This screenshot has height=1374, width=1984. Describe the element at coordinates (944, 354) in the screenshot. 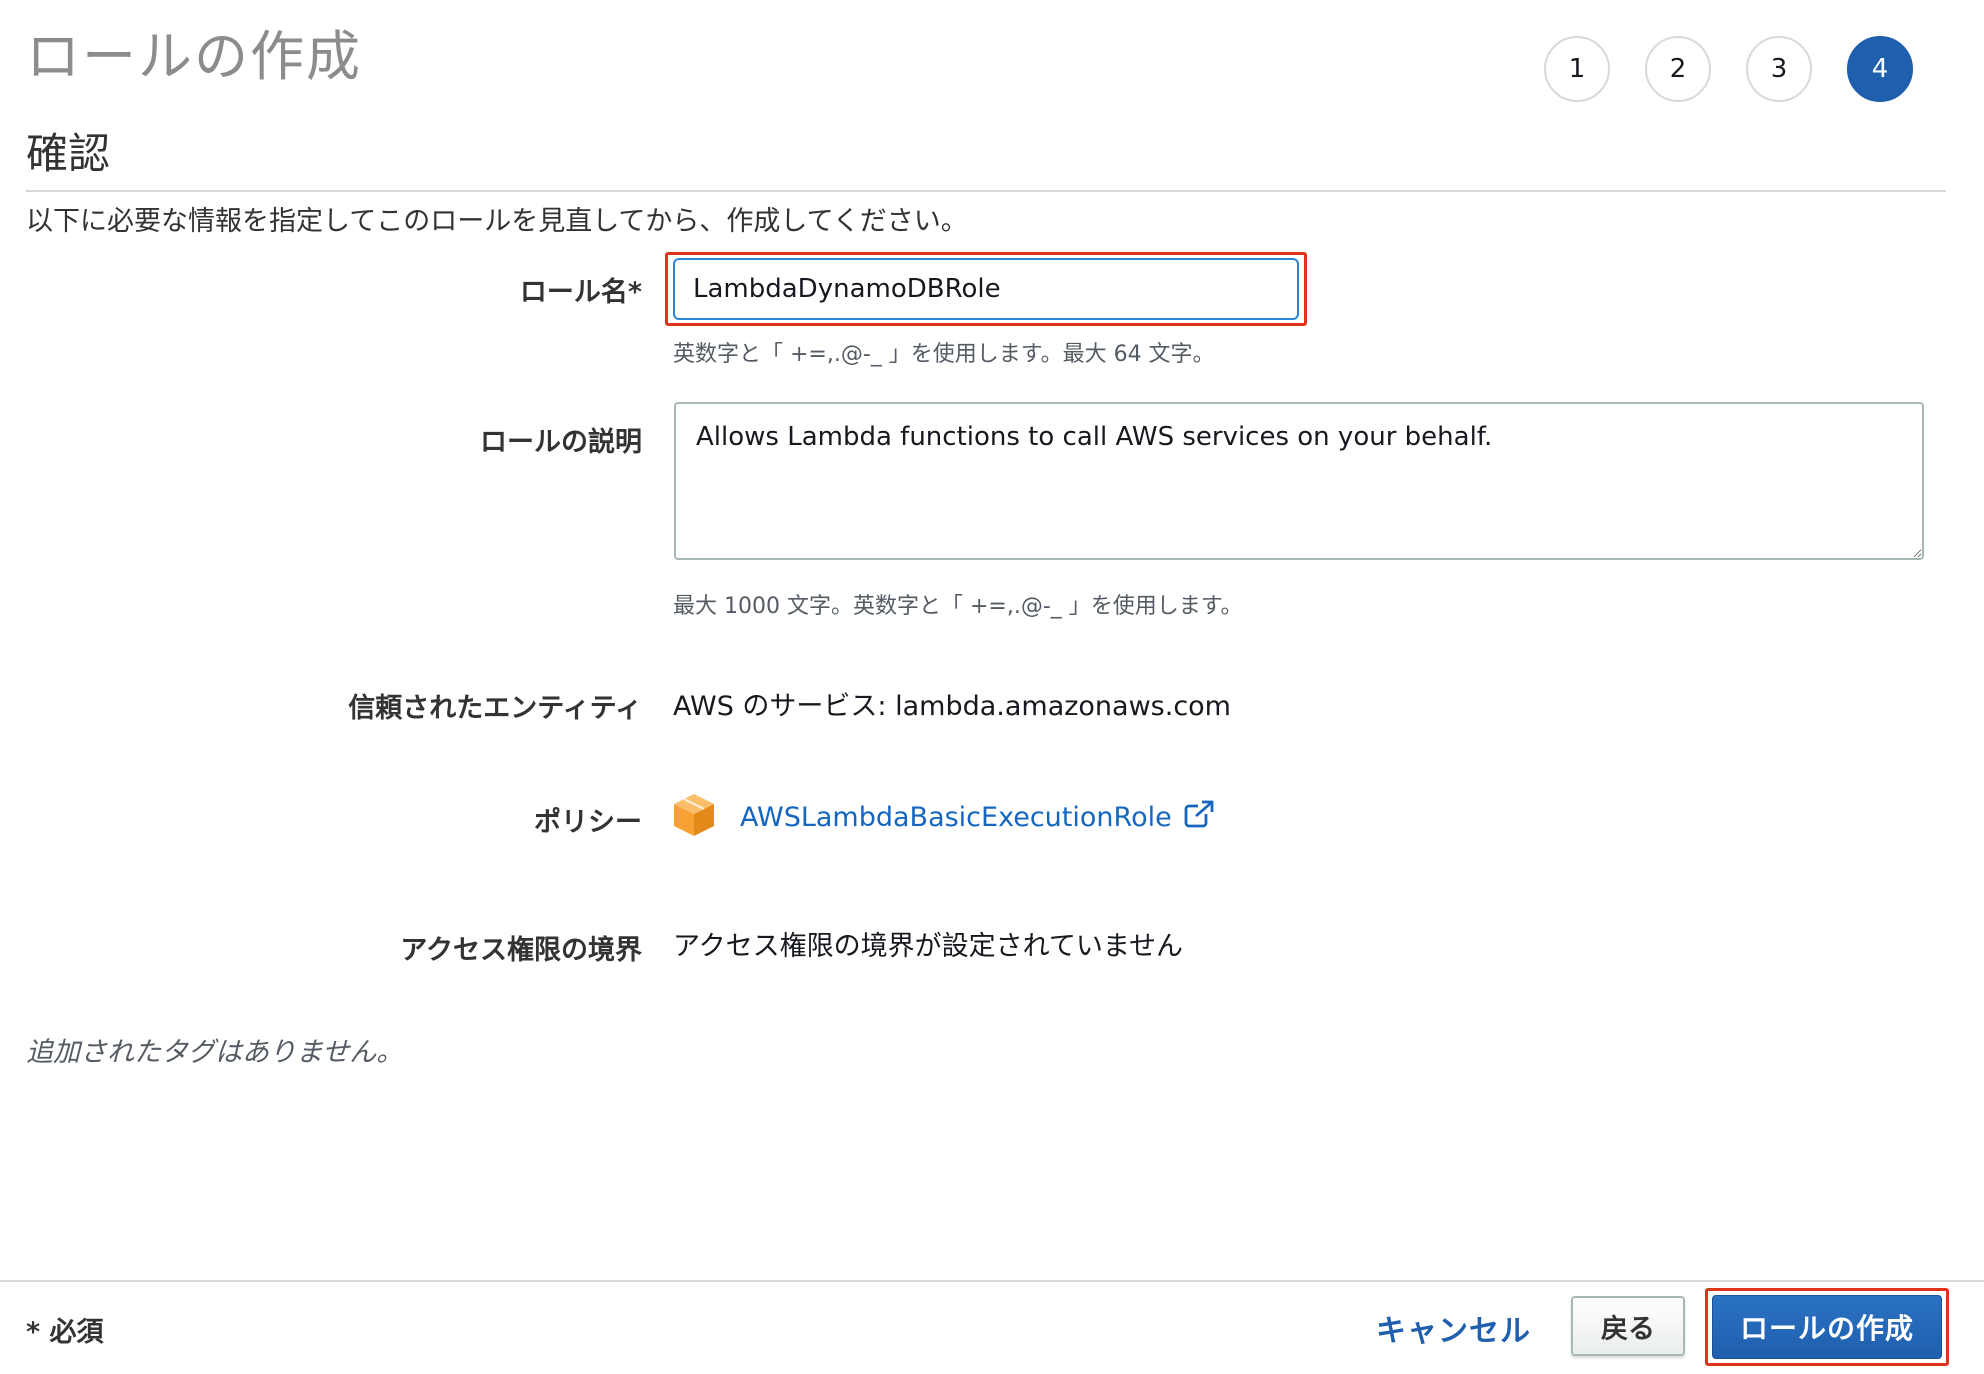

I see `role-name-hint: 英数字と「 +=,.@-_ 」を使用します。最大 64 文字。` at that location.